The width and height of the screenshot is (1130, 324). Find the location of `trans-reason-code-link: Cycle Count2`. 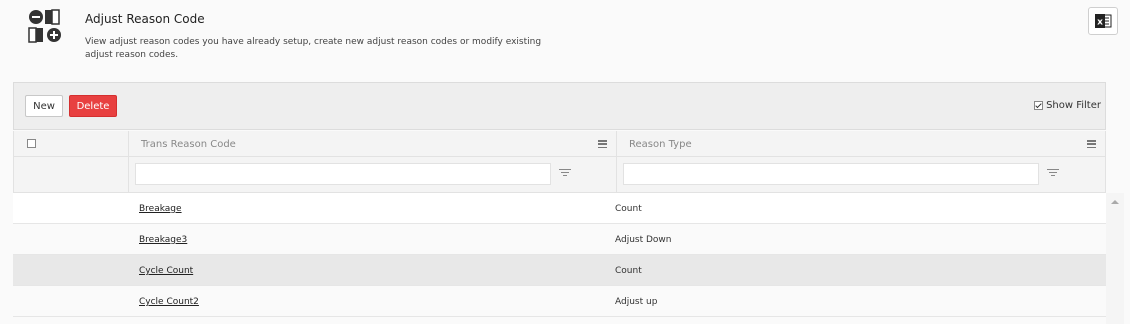

trans-reason-code-link: Cycle Count2 is located at coordinates (169, 302).